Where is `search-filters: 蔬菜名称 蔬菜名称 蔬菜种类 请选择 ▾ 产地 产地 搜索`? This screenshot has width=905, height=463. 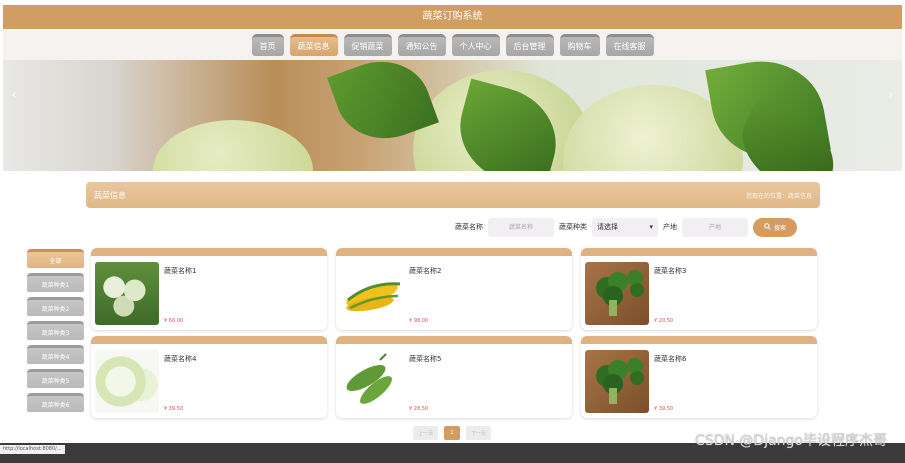 search-filters: 蔬菜名称 蔬菜名称 蔬菜种类 请选择 ▾ 产地 产地 搜索 is located at coordinates (626, 227).